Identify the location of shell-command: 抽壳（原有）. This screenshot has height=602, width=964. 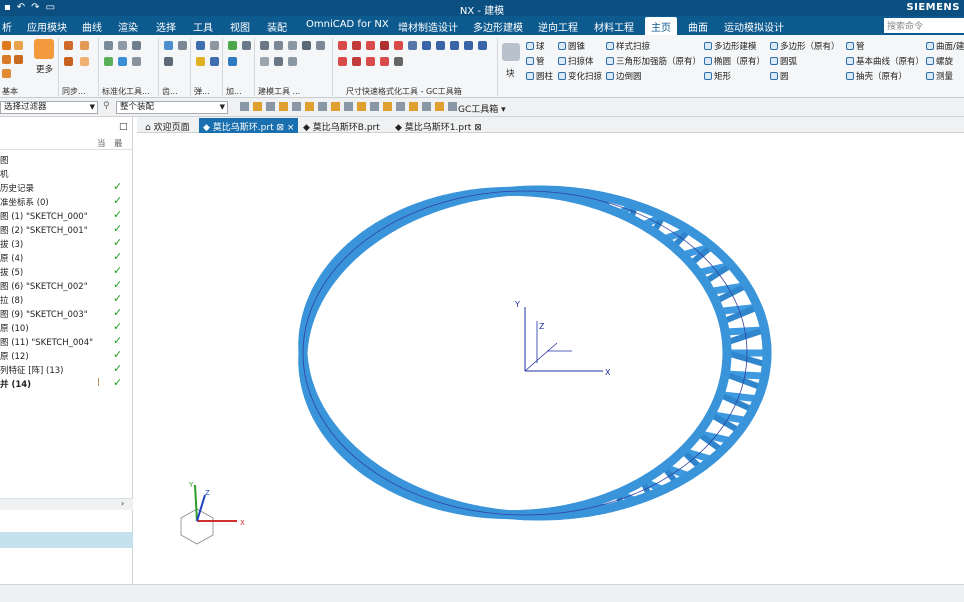
(876, 76).